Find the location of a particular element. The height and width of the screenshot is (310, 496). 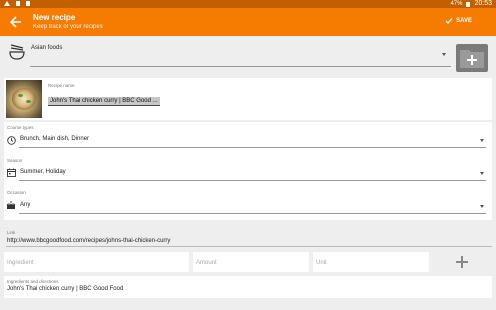

course-types-value: Brunch, Main dish, Dinner is located at coordinates (54, 139).